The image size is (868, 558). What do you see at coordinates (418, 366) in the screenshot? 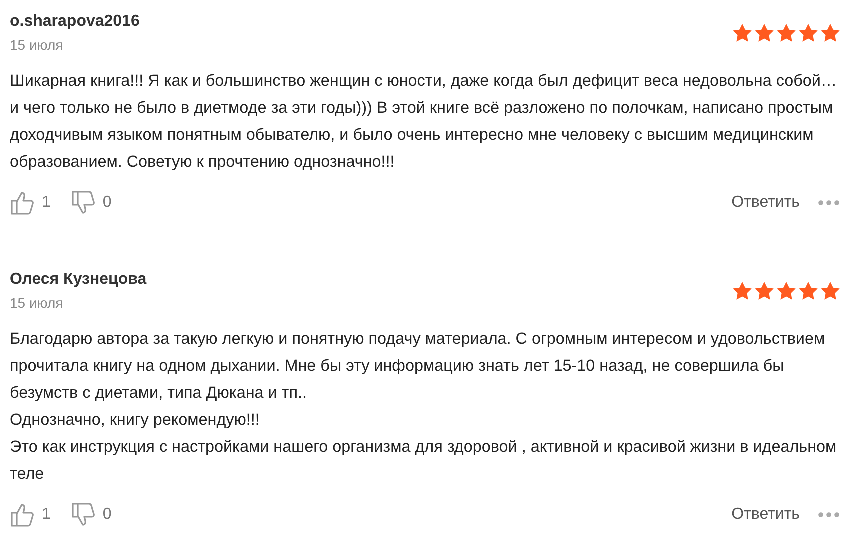
I see `review-text: Благодарю автора за такую легкую и понятную подачу материала. С огромным интересом и удовольствием прочитала книгу на одном дыхании. Мне бы эту информацию знать лет 15-10 назад, не совершила бы безумств с диетами, типа Дюкана и тп..` at bounding box center [418, 366].